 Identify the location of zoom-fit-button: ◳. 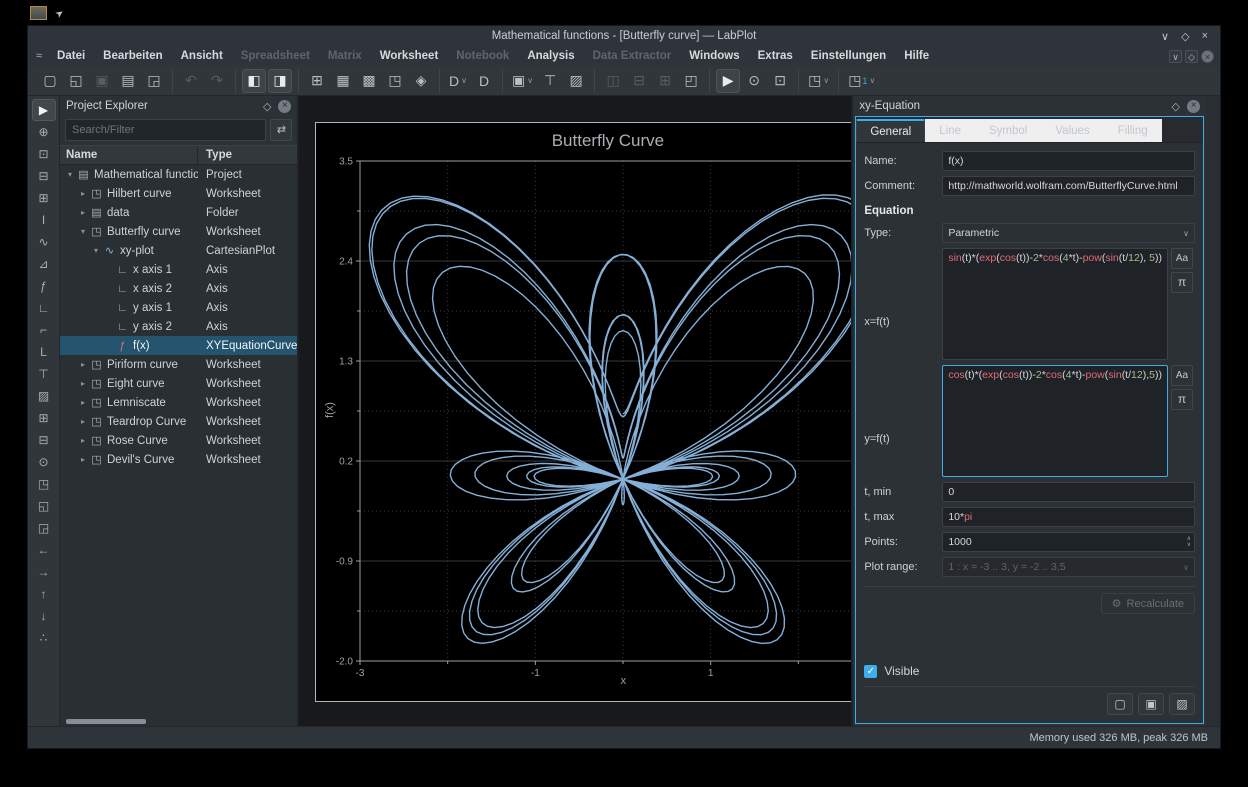
(44, 484).